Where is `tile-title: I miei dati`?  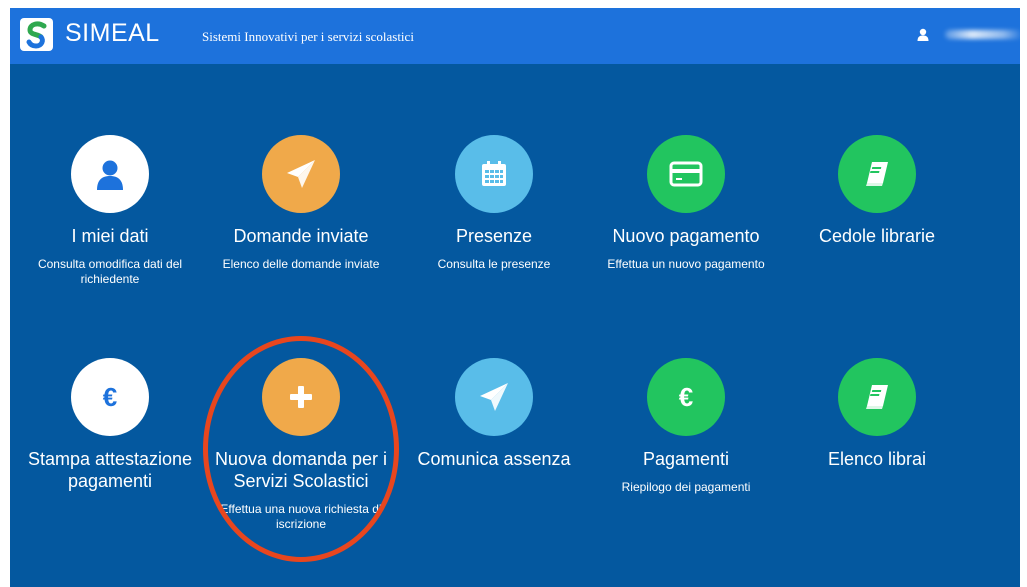
tile-title: I miei dati is located at coordinates (110, 236).